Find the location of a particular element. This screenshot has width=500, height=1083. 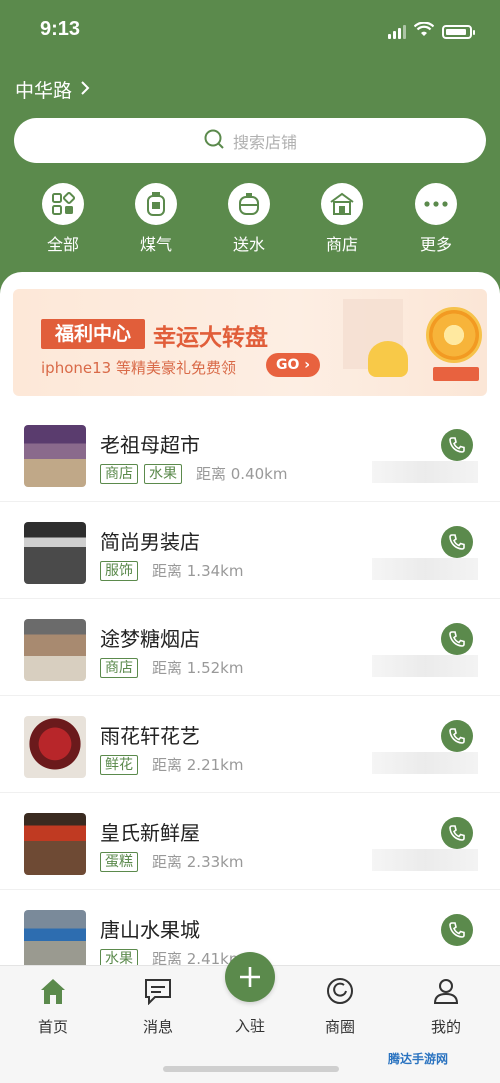

category-label: 更多 is located at coordinates (435, 244).